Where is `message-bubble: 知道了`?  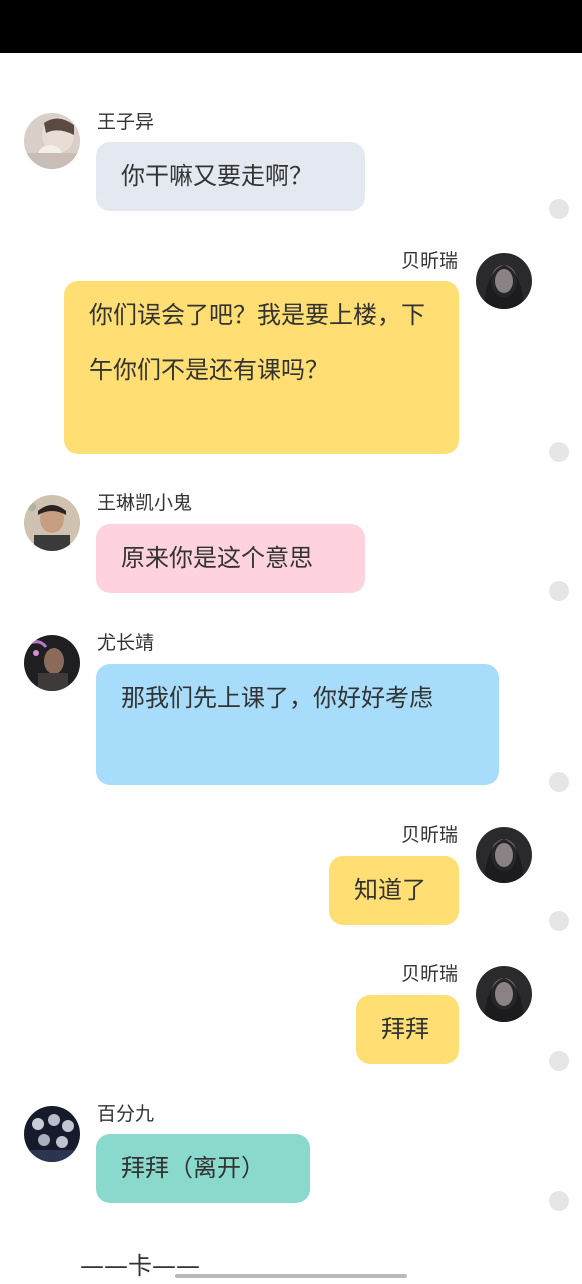 message-bubble: 知道了 is located at coordinates (394, 890).